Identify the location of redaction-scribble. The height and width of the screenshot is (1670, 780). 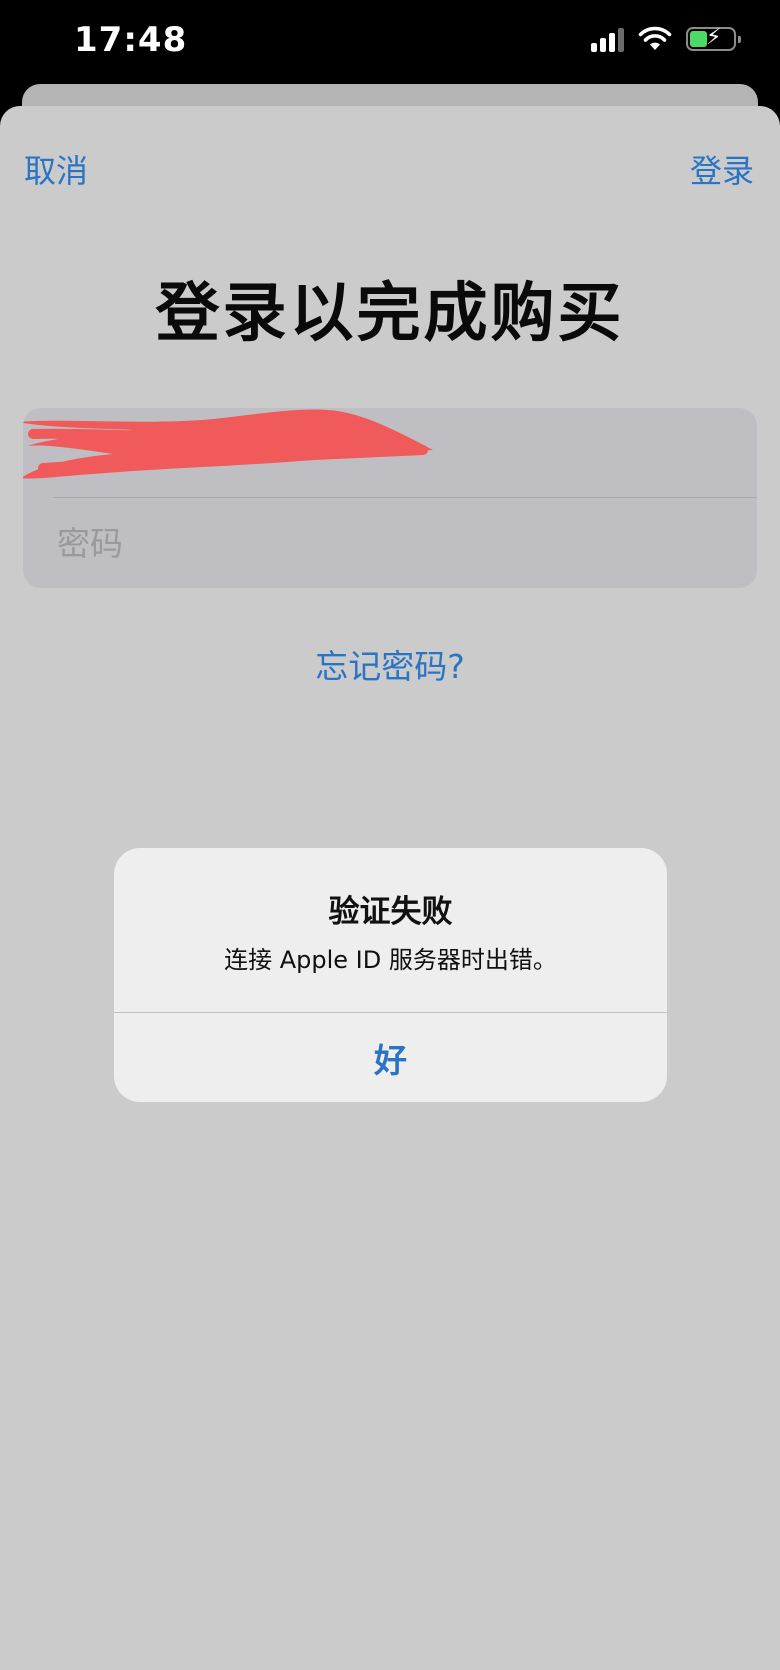
(228, 444).